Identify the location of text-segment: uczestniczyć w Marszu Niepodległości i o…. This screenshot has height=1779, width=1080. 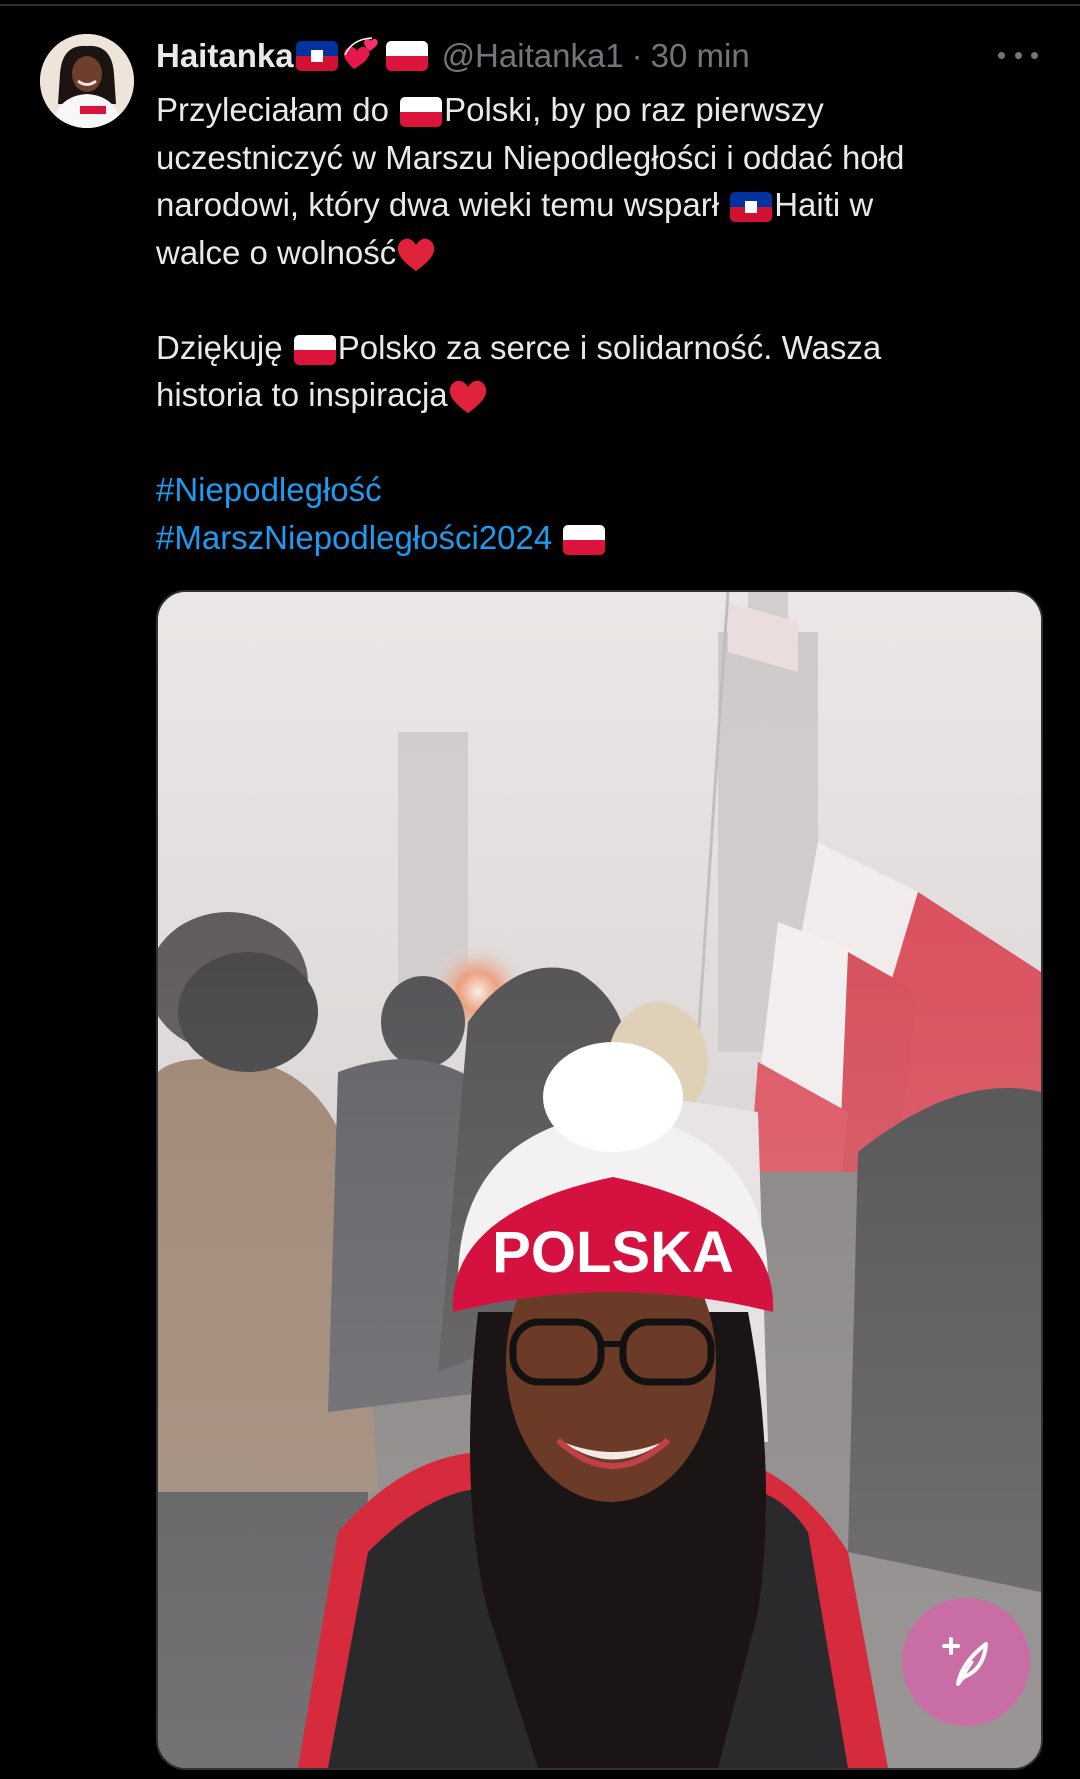
(530, 157).